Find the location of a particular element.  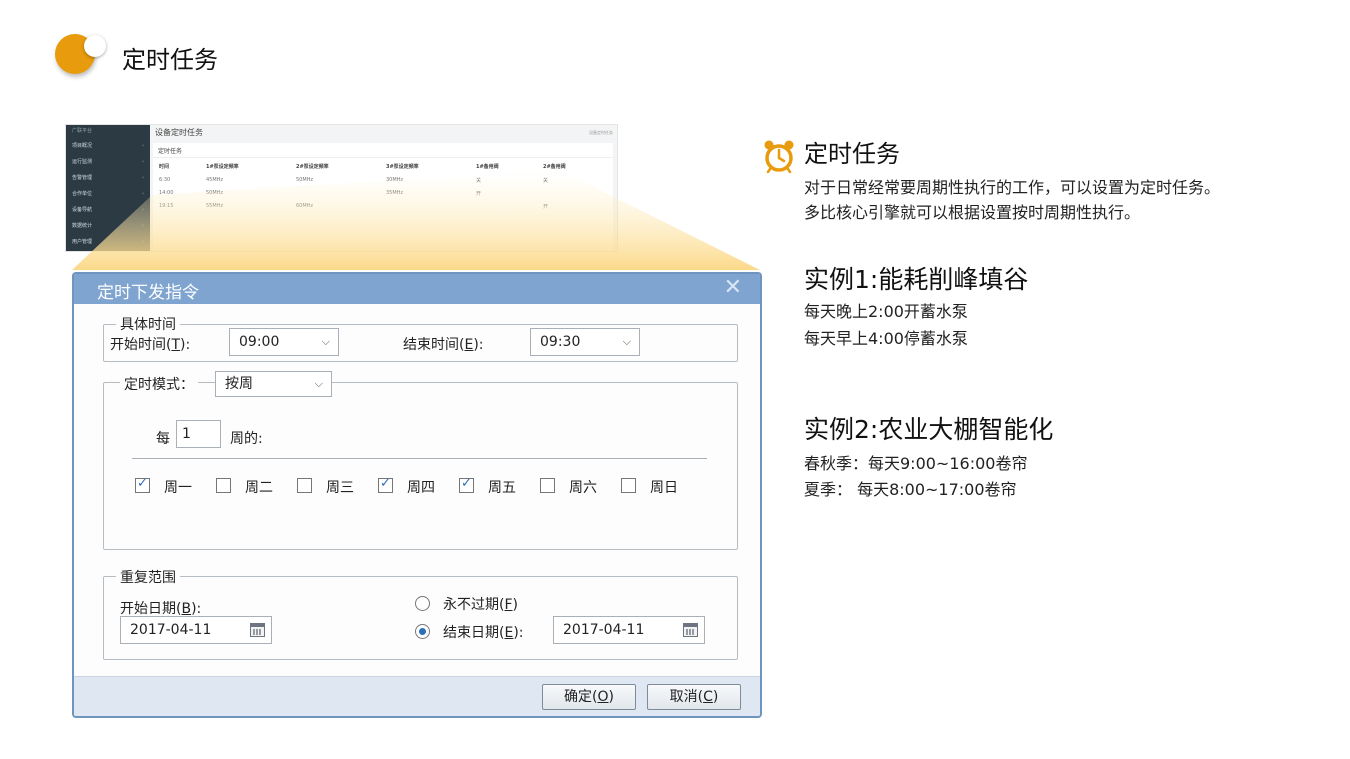

mini-table-cell: 55MHz is located at coordinates (215, 206).